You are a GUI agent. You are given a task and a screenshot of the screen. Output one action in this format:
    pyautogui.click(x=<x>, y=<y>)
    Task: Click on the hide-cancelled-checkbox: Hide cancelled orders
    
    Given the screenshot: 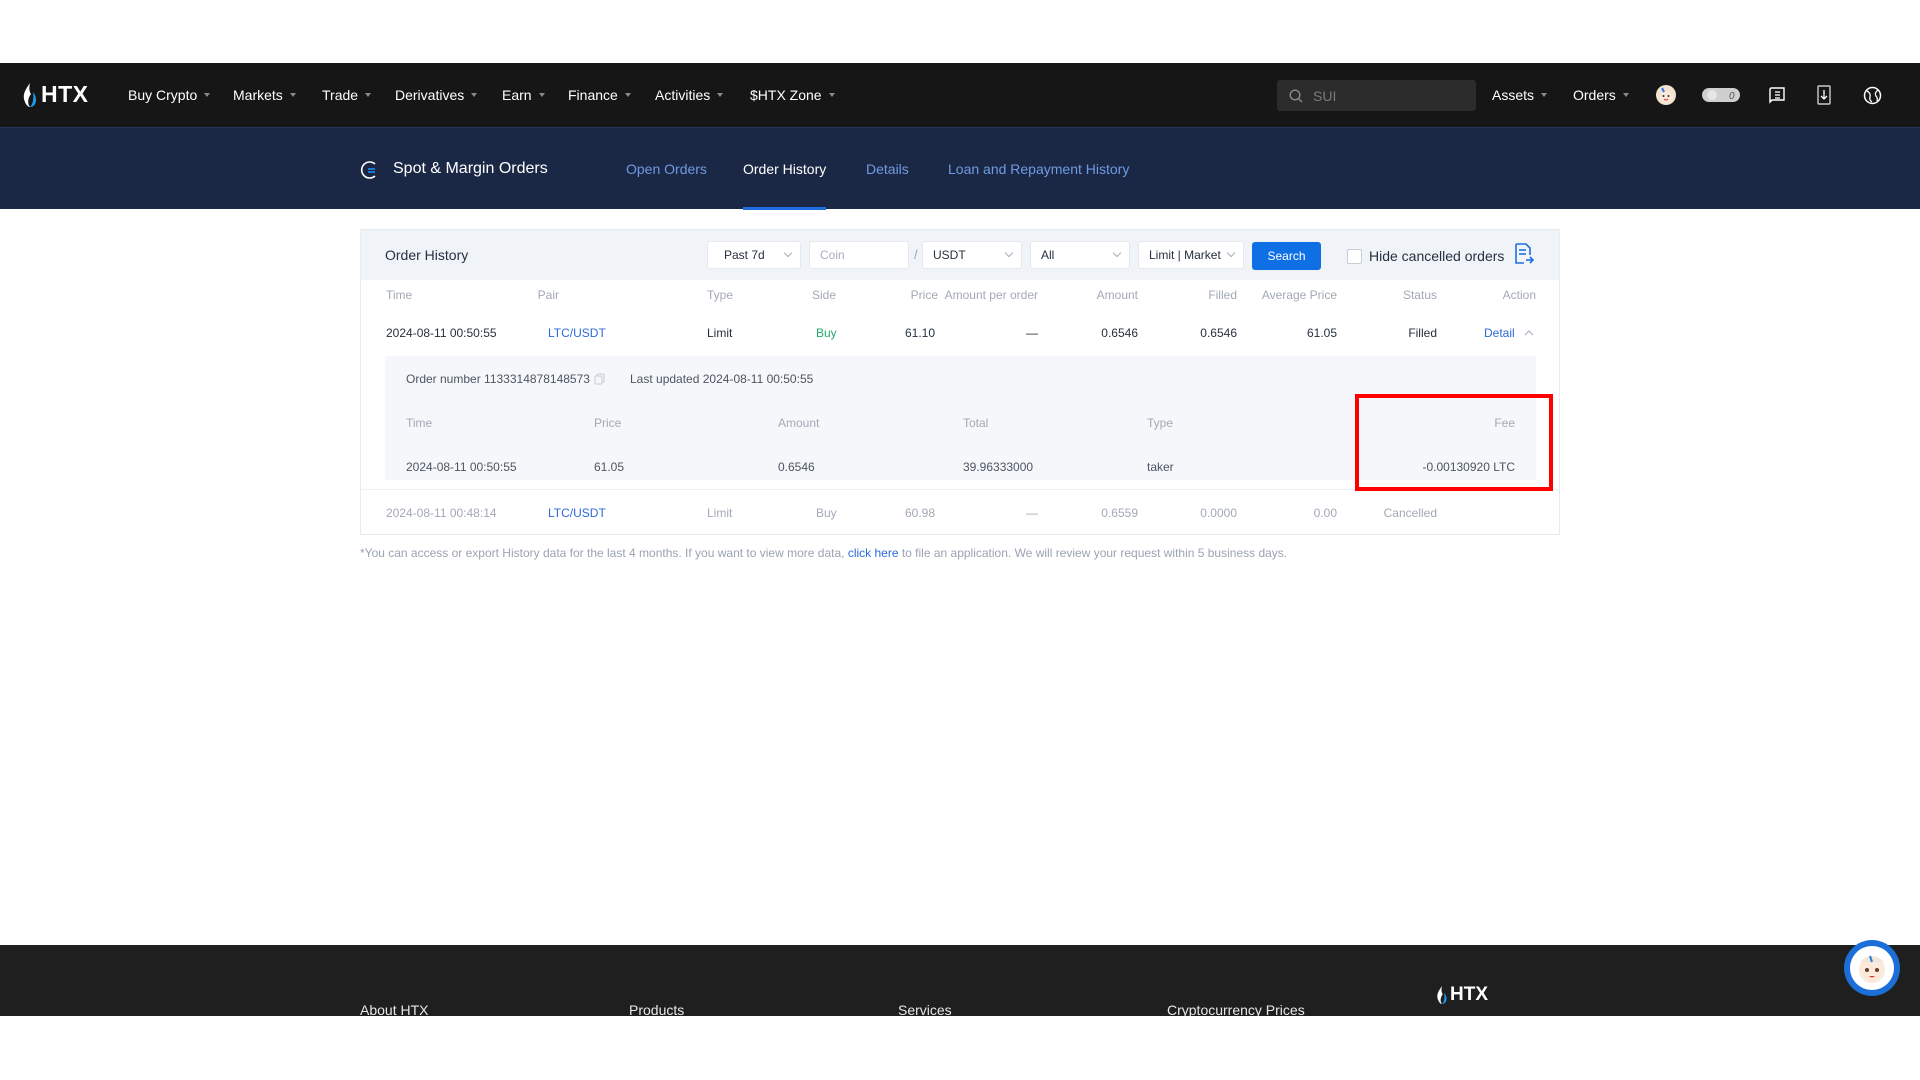 What is the action you would take?
    pyautogui.click(x=1425, y=256)
    